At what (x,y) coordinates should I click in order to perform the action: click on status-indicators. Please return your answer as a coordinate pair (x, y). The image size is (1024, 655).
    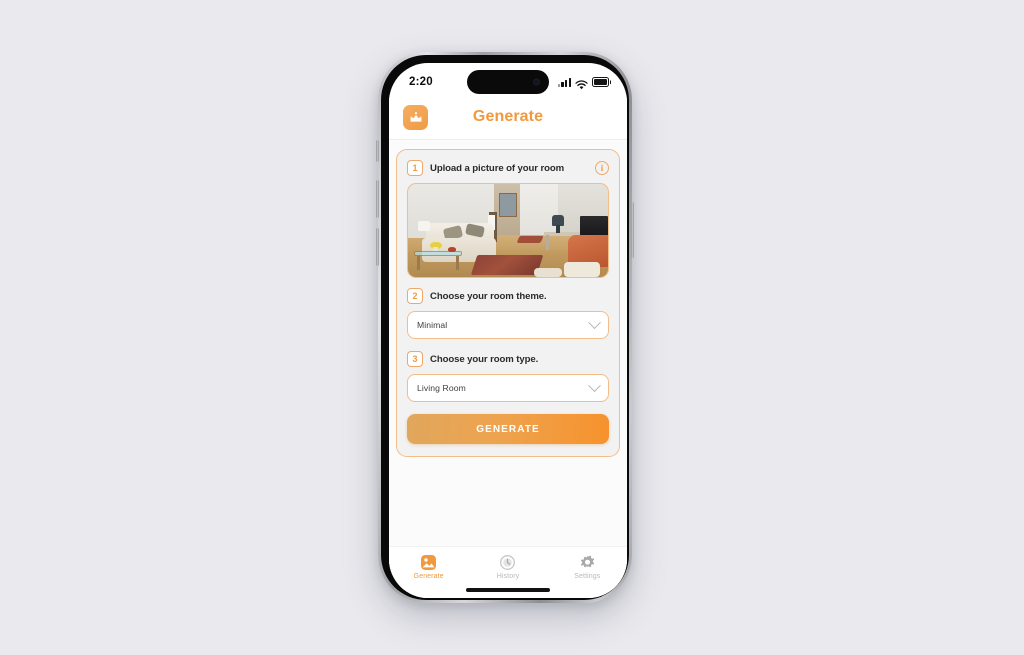
    Looking at the image, I should click on (583, 83).